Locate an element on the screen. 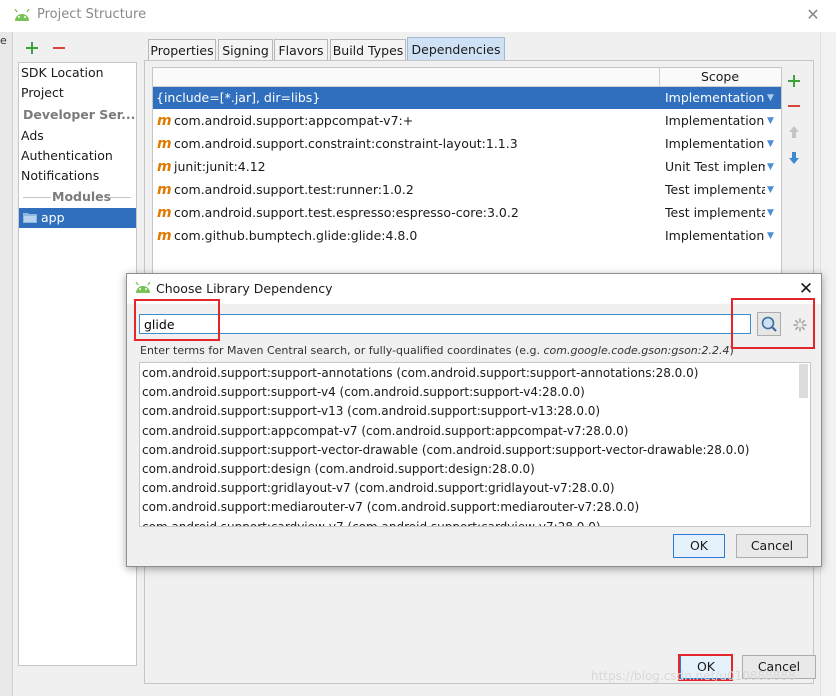 The image size is (836, 696). dependency-name: junit:junit:4.12 is located at coordinates (220, 166).